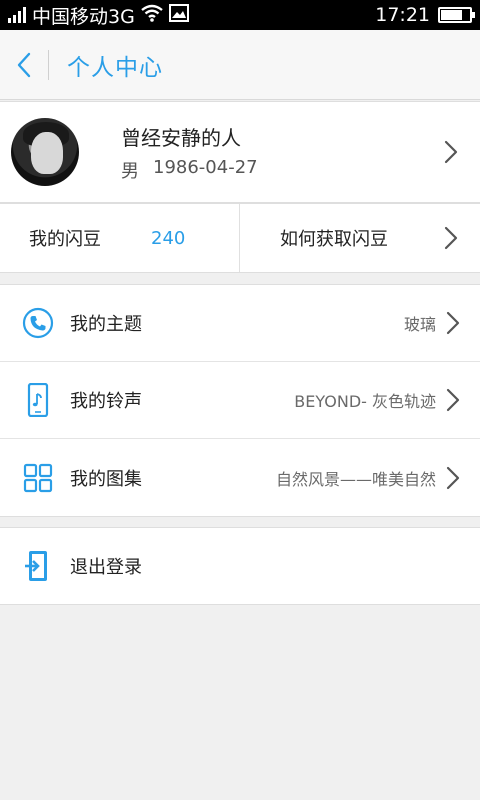 The image size is (480, 800). What do you see at coordinates (334, 239) in the screenshot?
I see `how-to-get-beans-label: 如何获取闪豆` at bounding box center [334, 239].